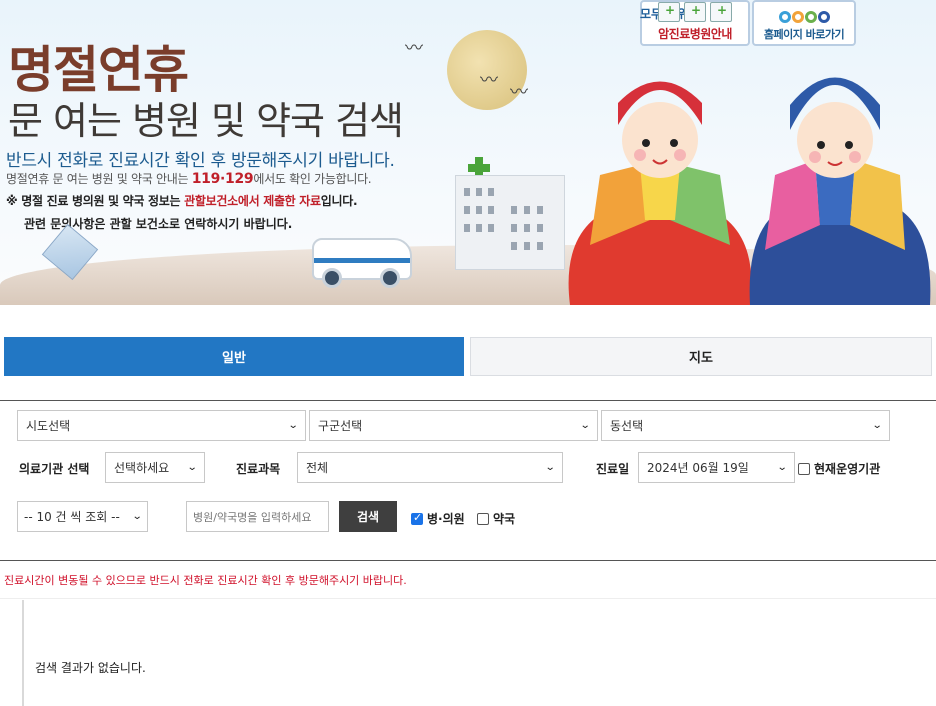 The width and height of the screenshot is (936, 706). What do you see at coordinates (721, 12) in the screenshot?
I see `ambulance-icon` at bounding box center [721, 12].